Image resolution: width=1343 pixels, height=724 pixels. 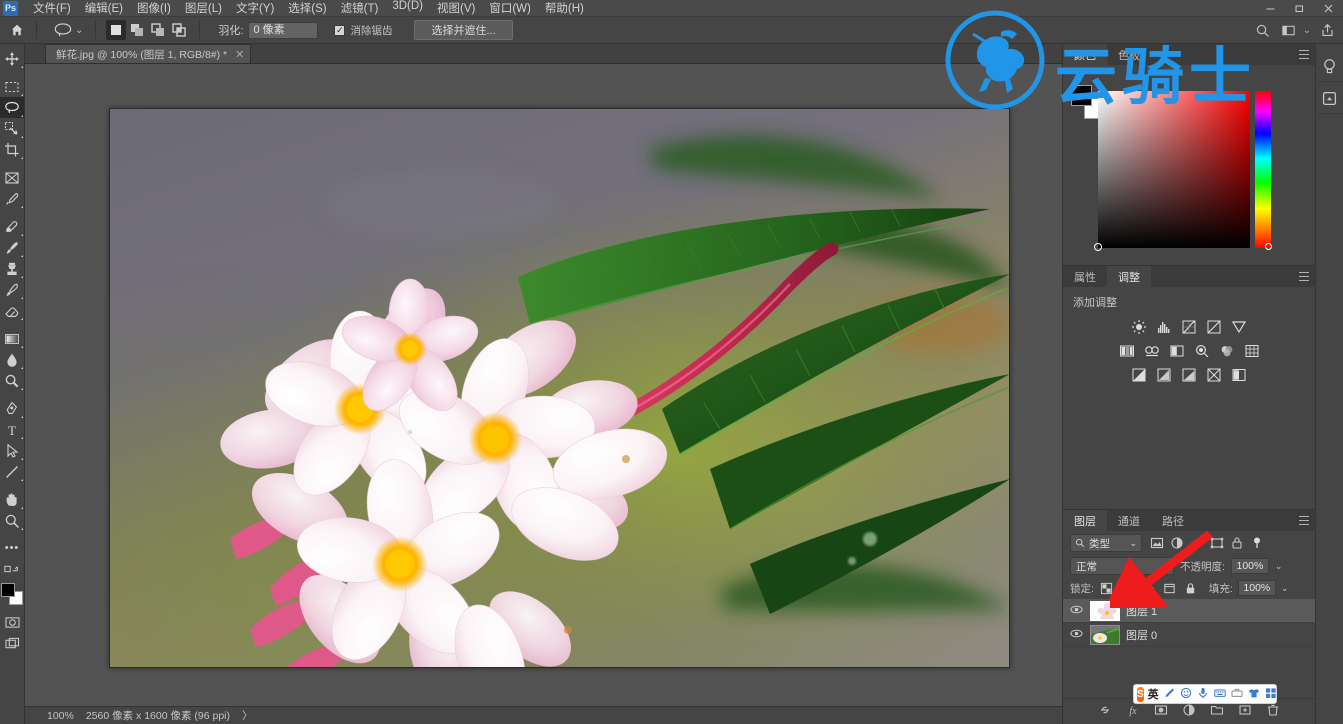 I want to click on quick-selection-tool, so click(x=12, y=128).